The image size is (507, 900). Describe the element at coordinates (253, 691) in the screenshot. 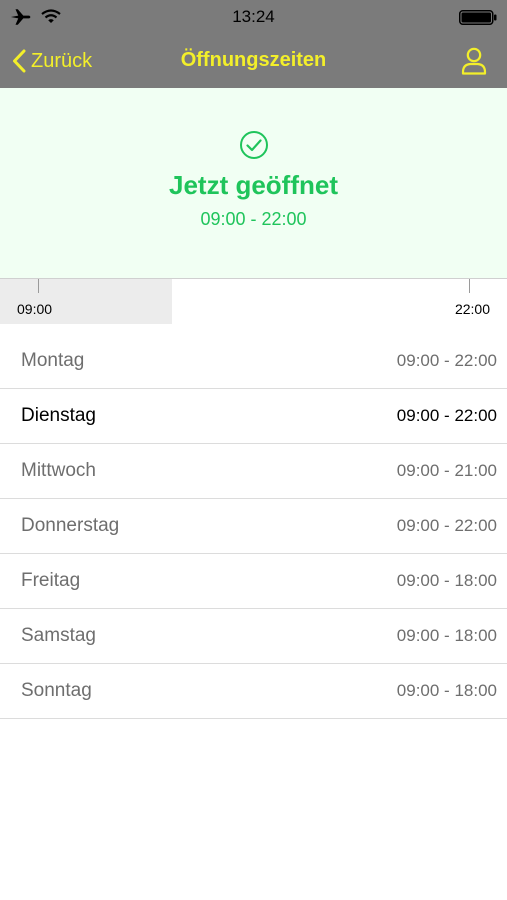

I see `day-row: Sonntag 09:00 - 18:00` at that location.